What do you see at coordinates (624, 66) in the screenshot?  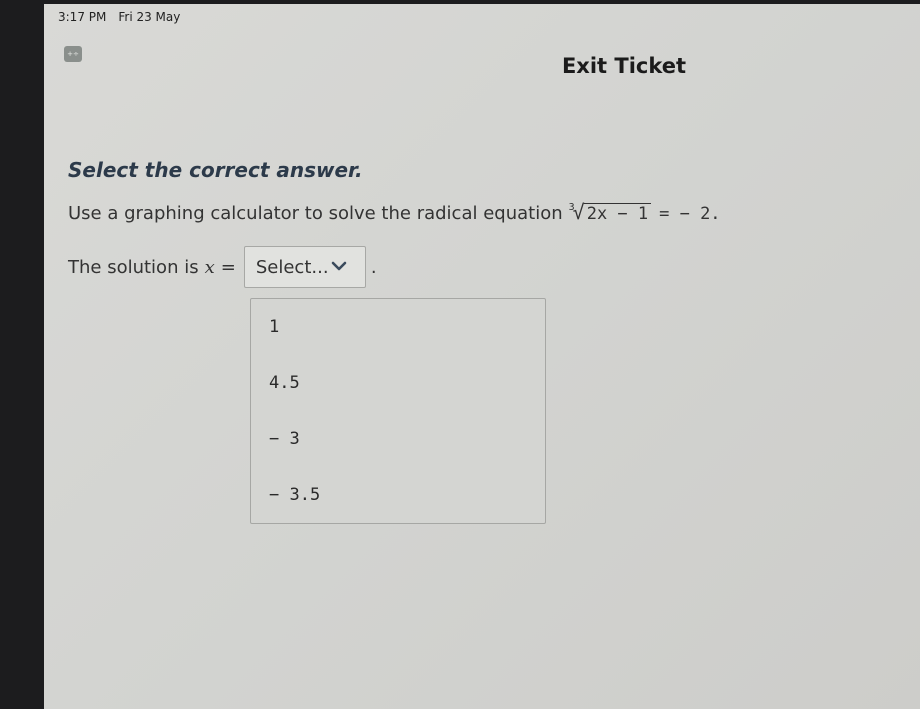 I see `page-title: Exit Ticket` at bounding box center [624, 66].